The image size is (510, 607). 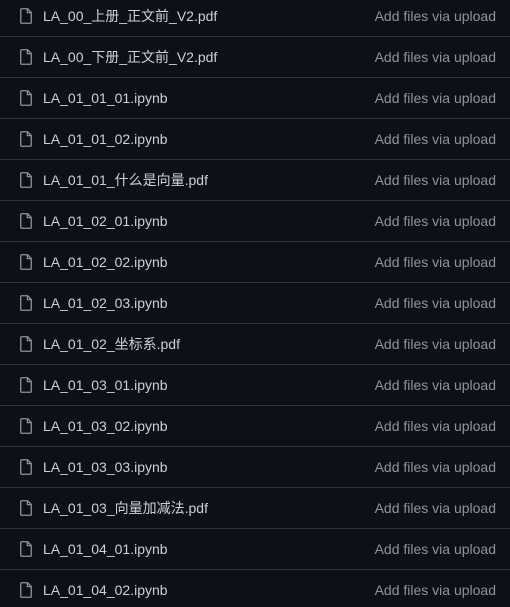 I want to click on file-row: LA_01_04_02.ipynb Add files via upload, so click(x=255, y=588).